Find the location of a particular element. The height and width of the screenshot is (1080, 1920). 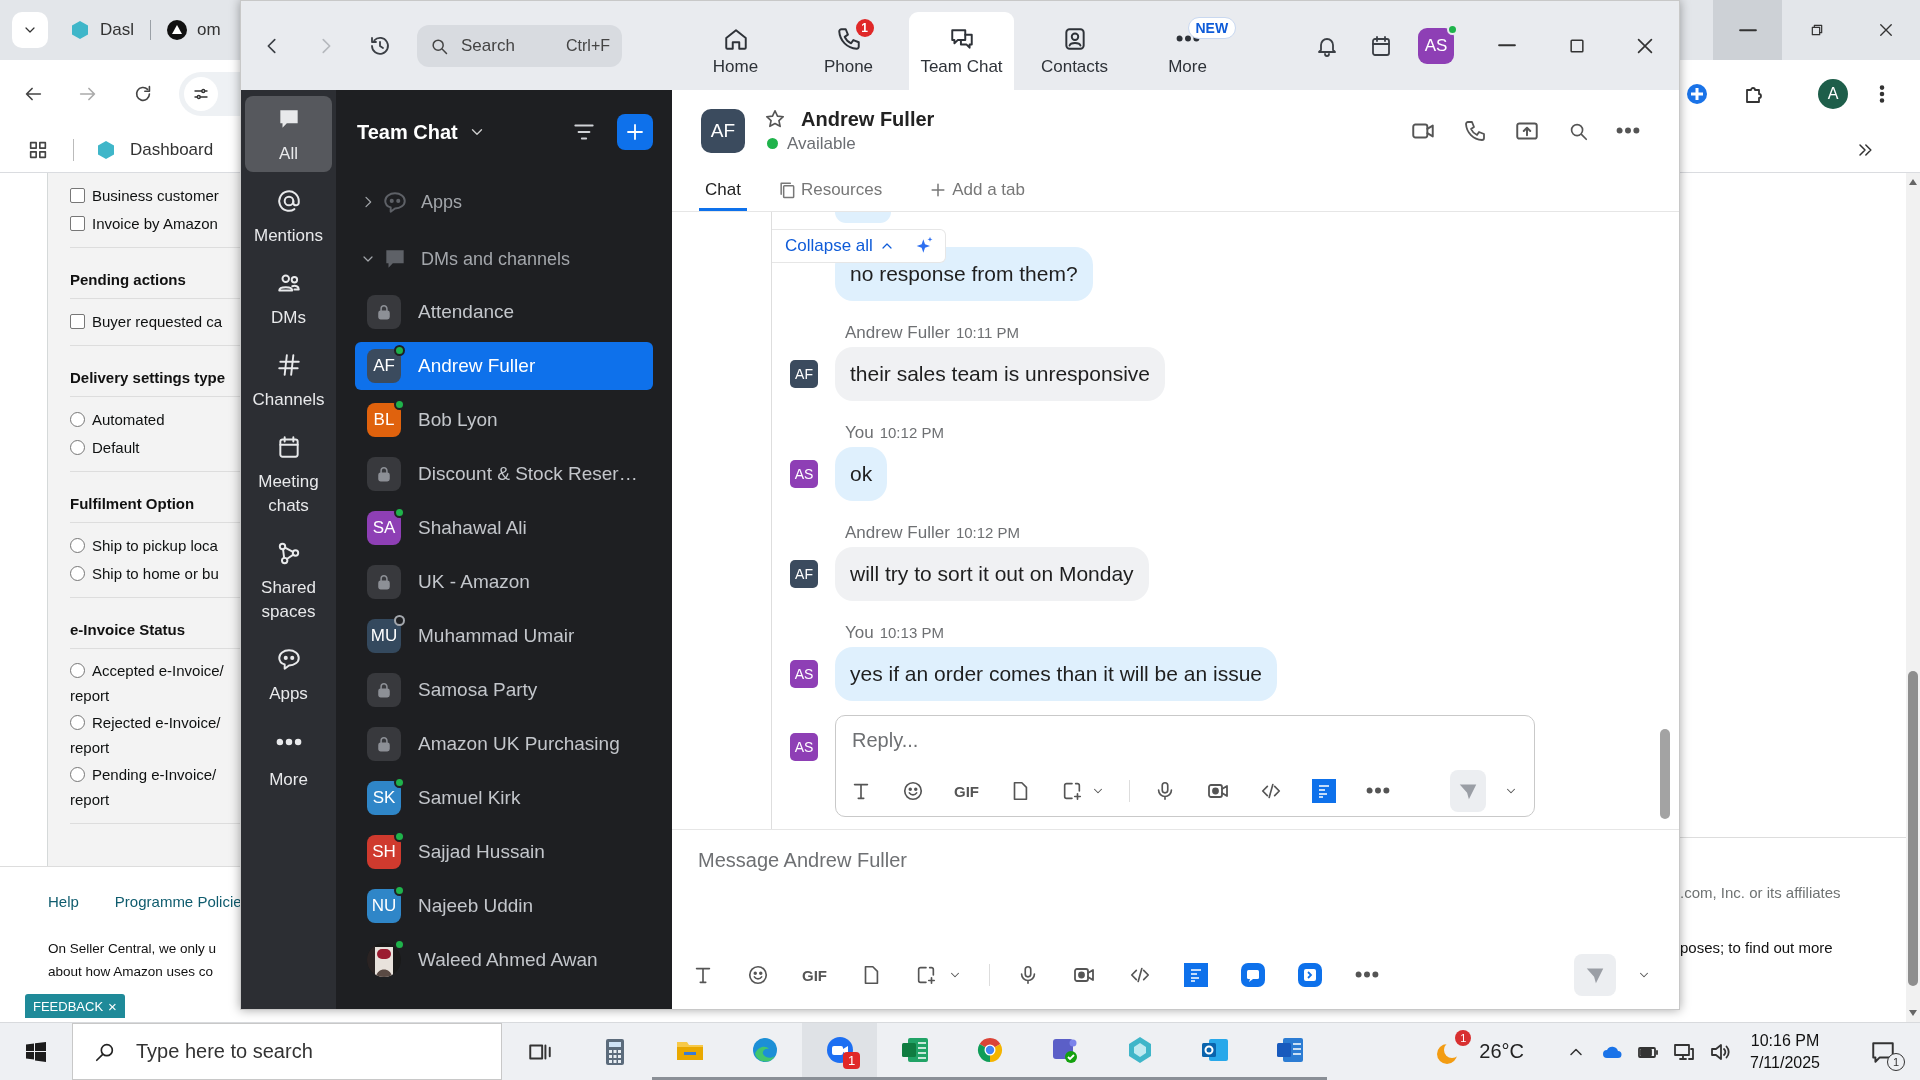

temperature-text: 26°C is located at coordinates (1501, 1051).